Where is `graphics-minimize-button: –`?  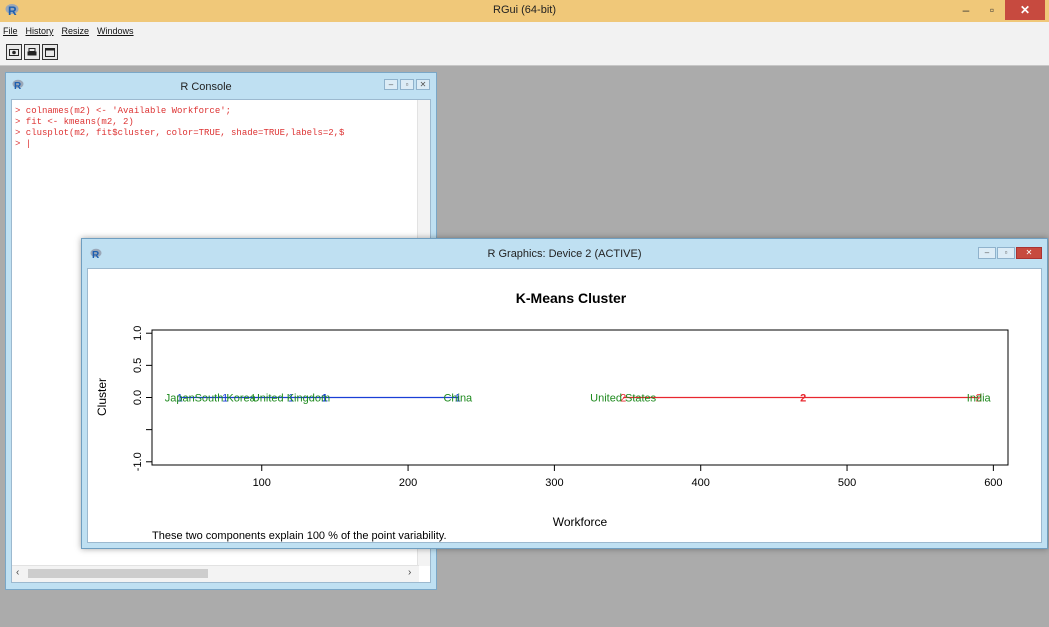
graphics-minimize-button: – is located at coordinates (987, 253).